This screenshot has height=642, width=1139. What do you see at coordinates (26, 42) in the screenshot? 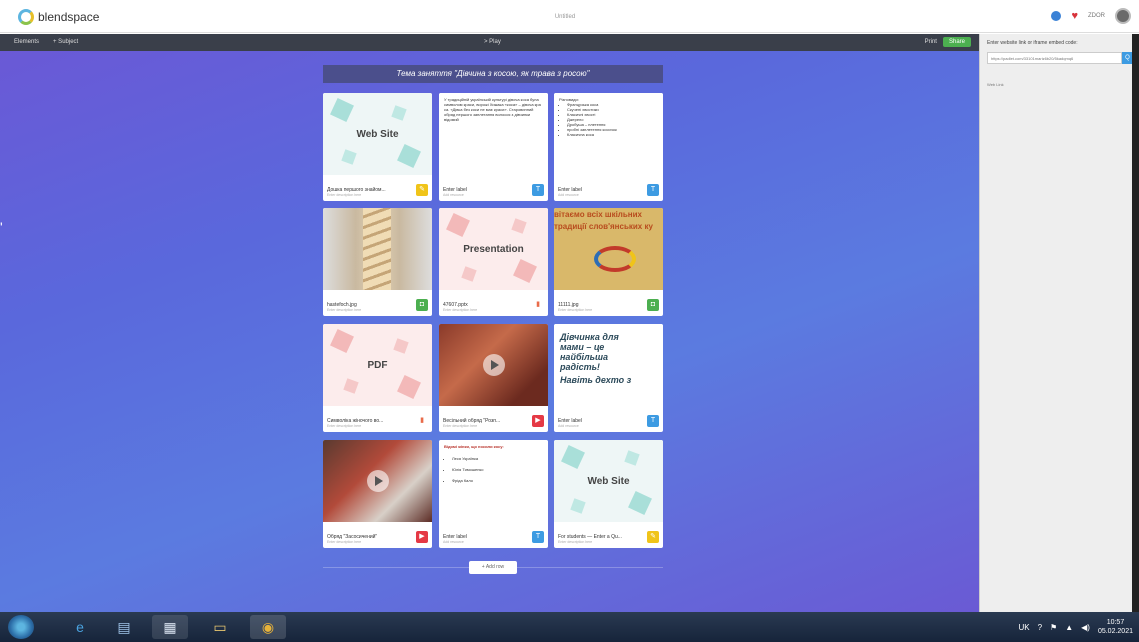
I see `elements-button: Elements` at bounding box center [26, 42].